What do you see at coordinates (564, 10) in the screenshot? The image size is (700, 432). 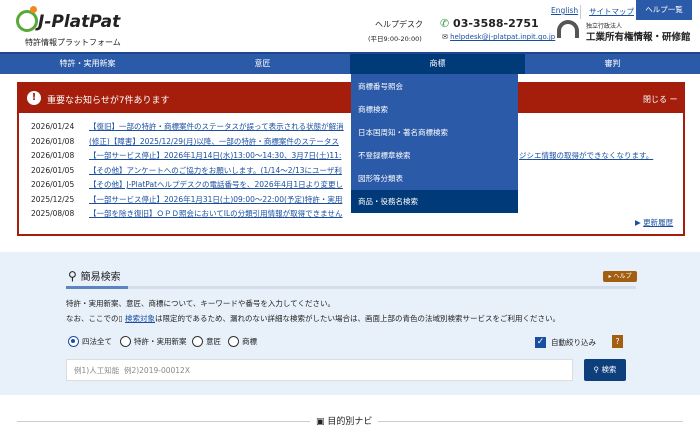 I see `english-link: English` at bounding box center [564, 10].